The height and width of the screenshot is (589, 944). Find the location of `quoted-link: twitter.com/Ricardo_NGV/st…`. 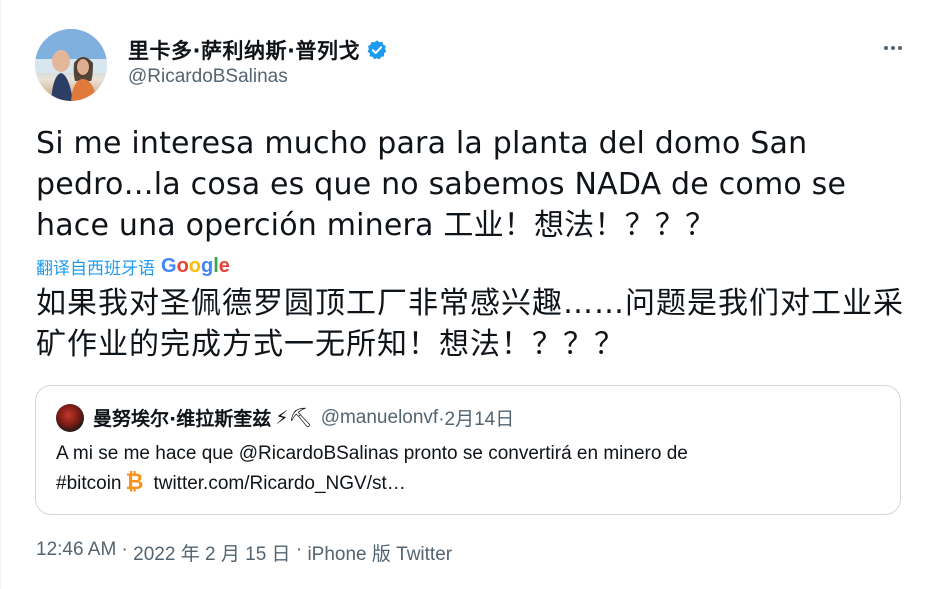

quoted-link: twitter.com/Ricardo_NGV/st… is located at coordinates (279, 483).